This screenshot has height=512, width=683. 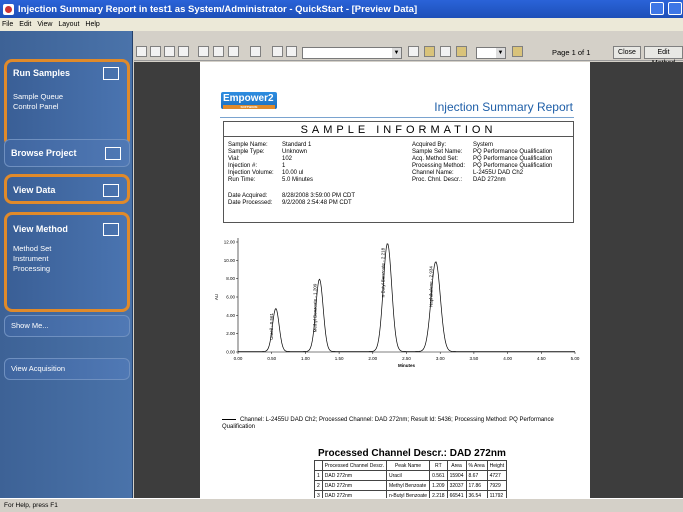 What do you see at coordinates (68, 24) in the screenshot?
I see `menu-layout: Layout` at bounding box center [68, 24].